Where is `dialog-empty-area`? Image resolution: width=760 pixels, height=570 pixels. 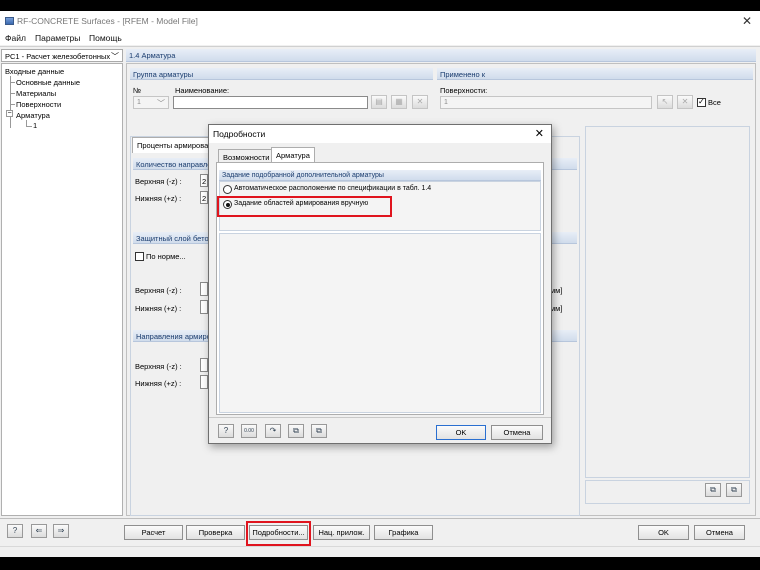 dialog-empty-area is located at coordinates (380, 323).